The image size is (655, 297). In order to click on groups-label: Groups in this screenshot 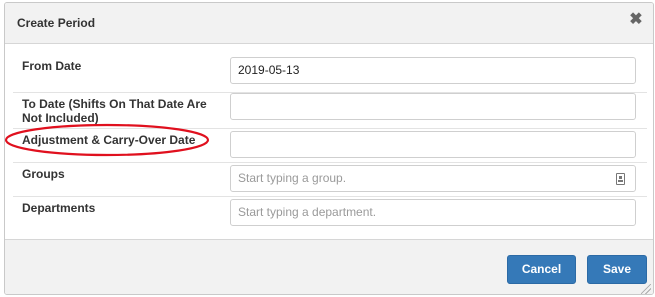, I will do `click(43, 174)`.